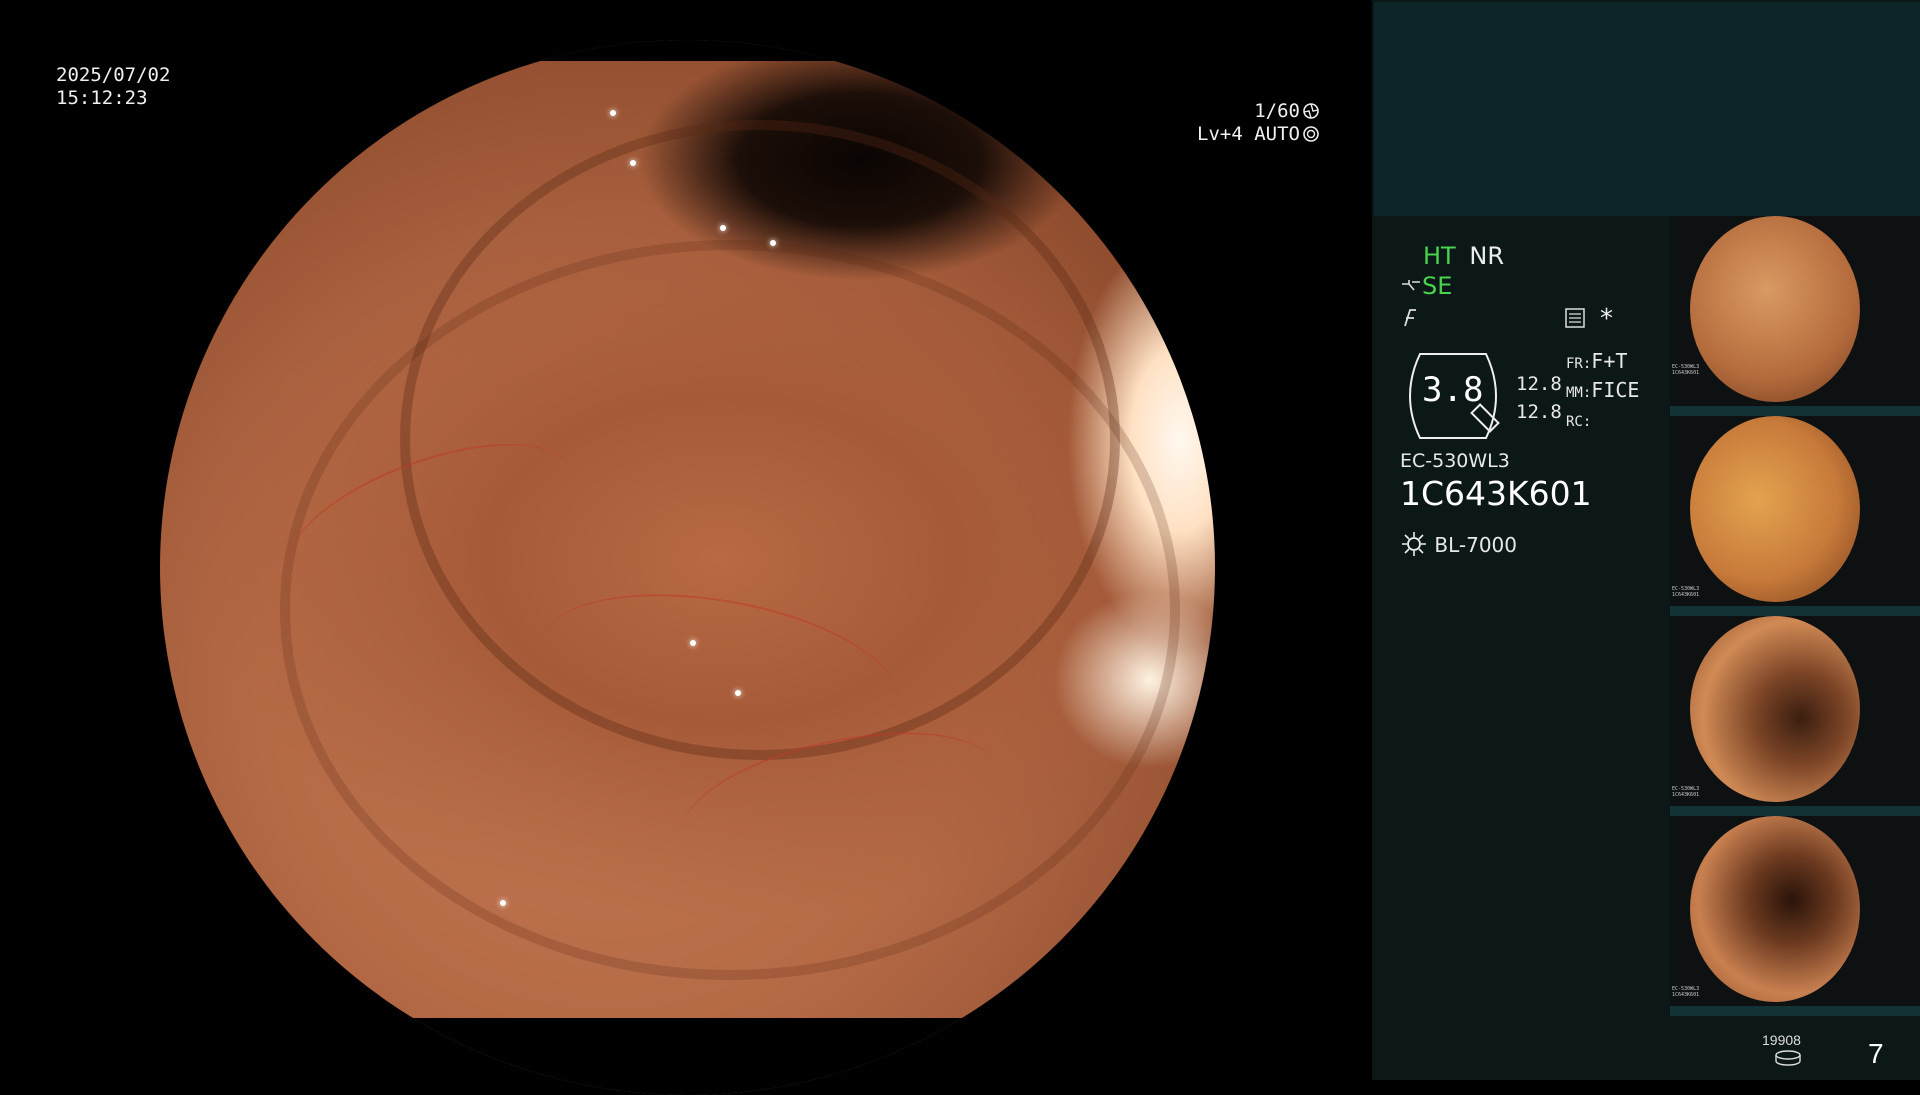  What do you see at coordinates (1277, 111) in the screenshot?
I see `shutter-speed-text: 1/60` at bounding box center [1277, 111].